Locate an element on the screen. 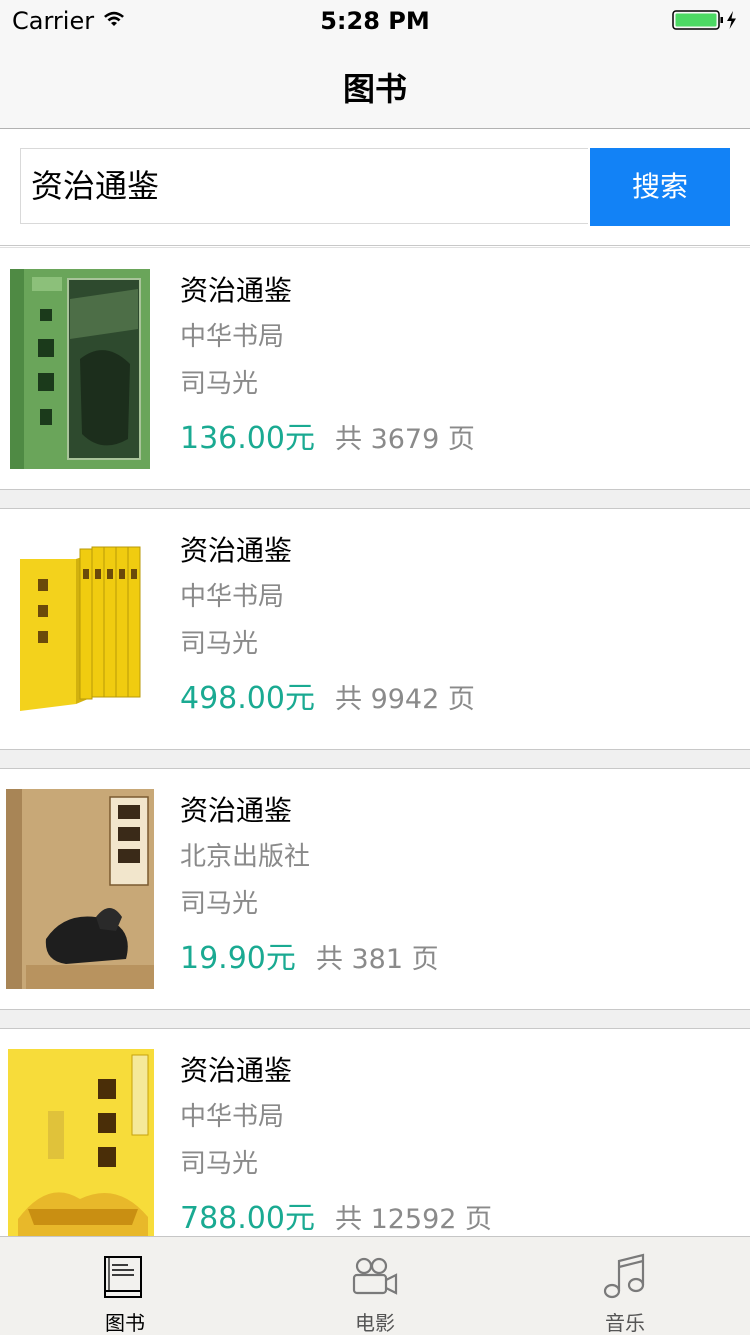 This screenshot has width=750, height=1336. tab-label: 电影 is located at coordinates (375, 1323).